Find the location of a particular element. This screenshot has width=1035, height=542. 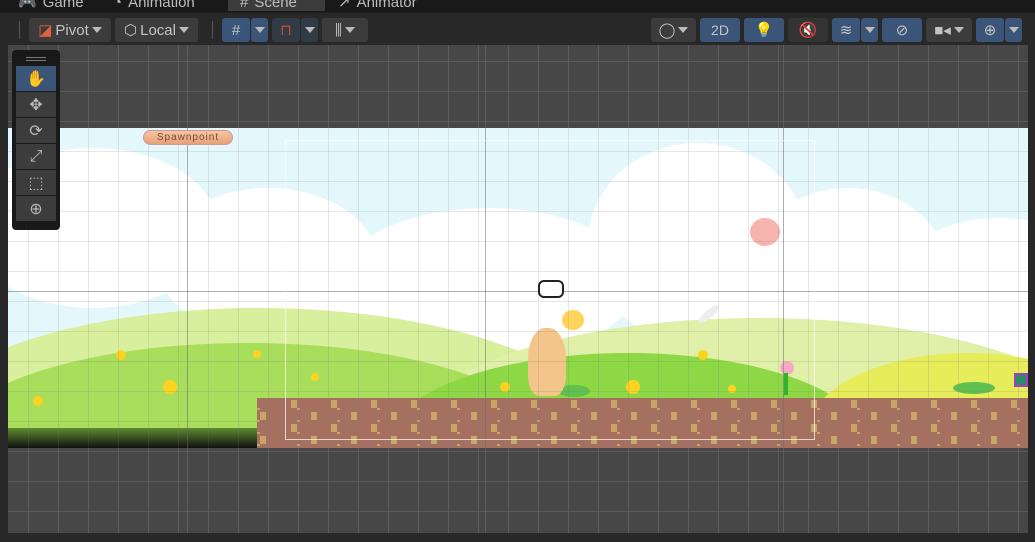

hash-icon: # is located at coordinates (244, 5).